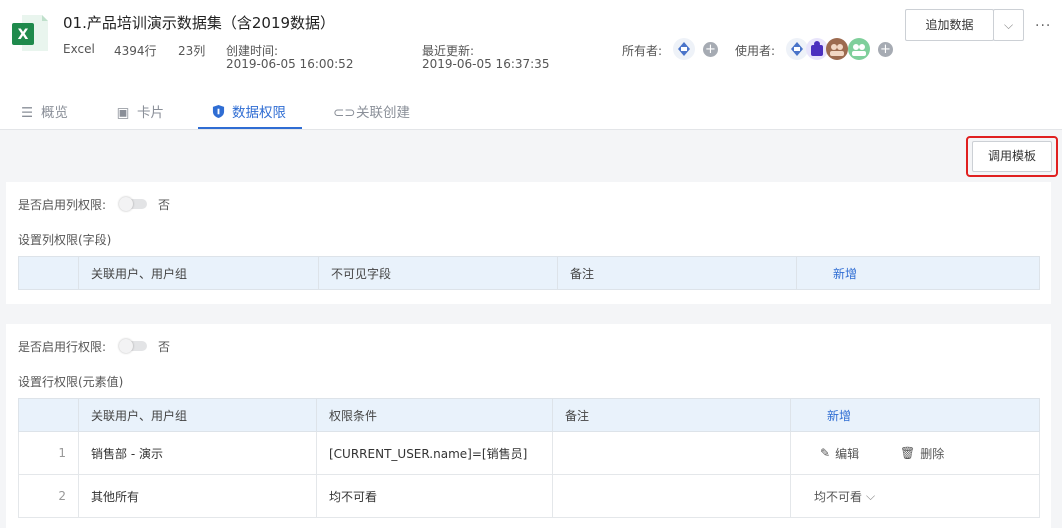  I want to click on user-label: 使用者:, so click(755, 51).